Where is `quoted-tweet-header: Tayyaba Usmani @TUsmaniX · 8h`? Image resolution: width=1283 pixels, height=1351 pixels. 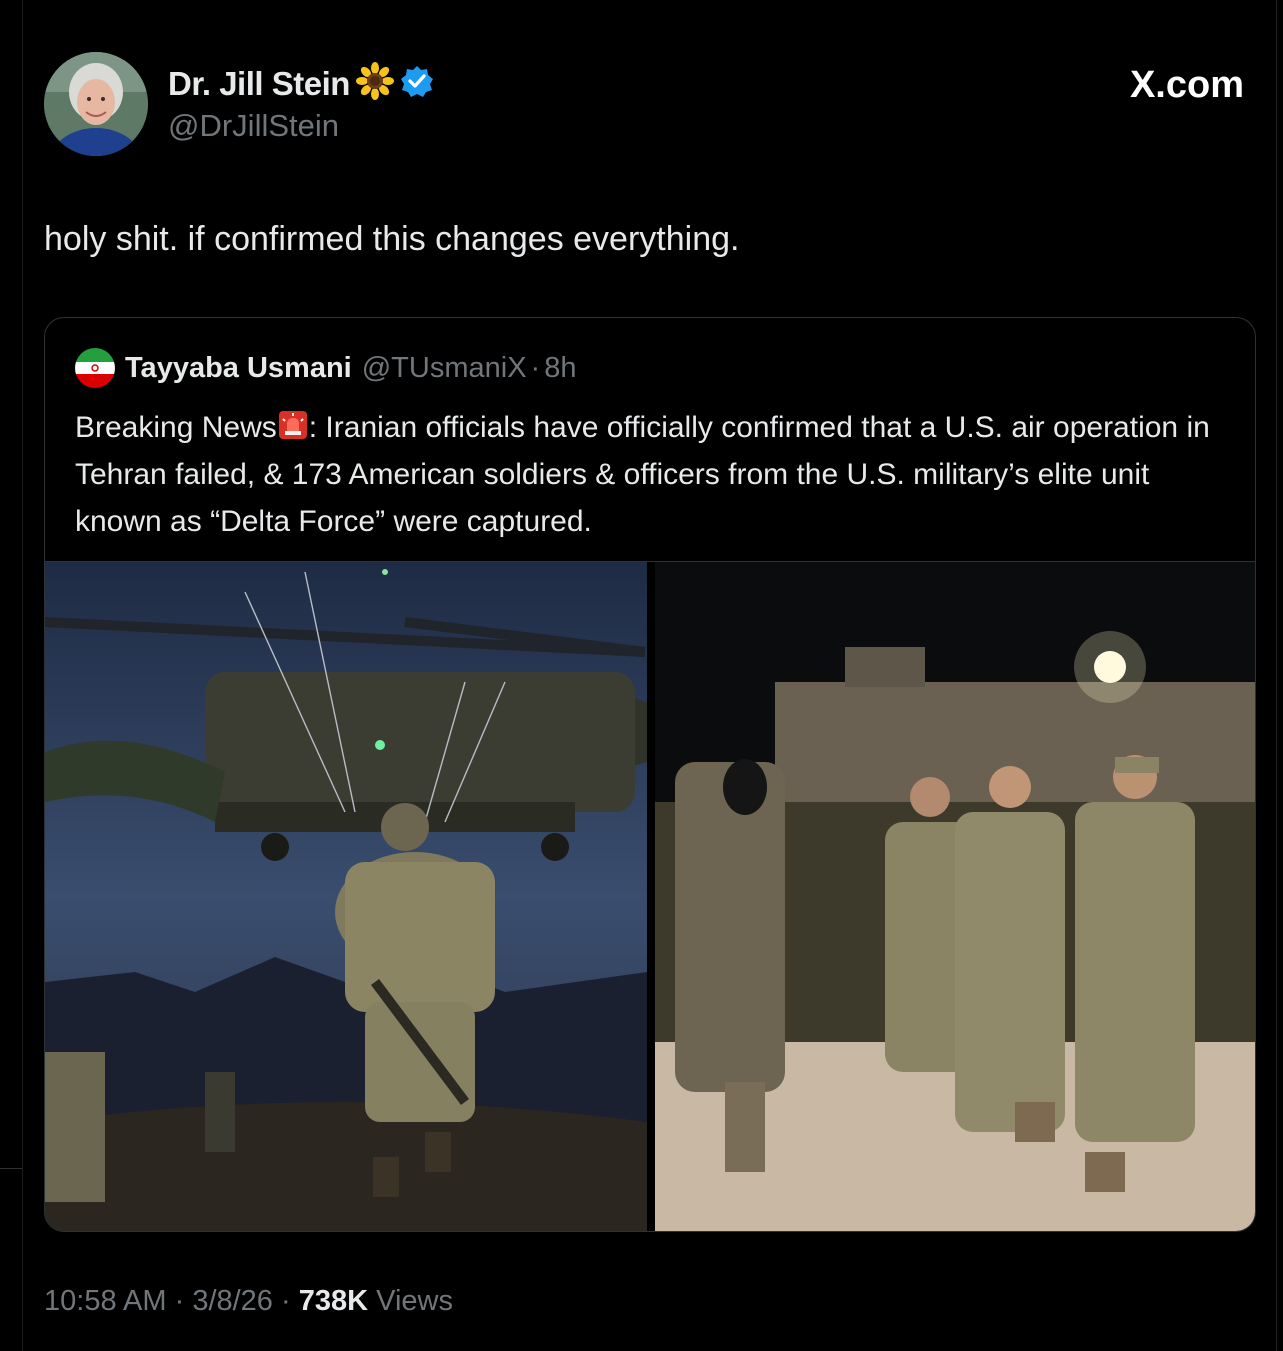 quoted-tweet-header: Tayyaba Usmani @TUsmaniX · 8h is located at coordinates (325, 368).